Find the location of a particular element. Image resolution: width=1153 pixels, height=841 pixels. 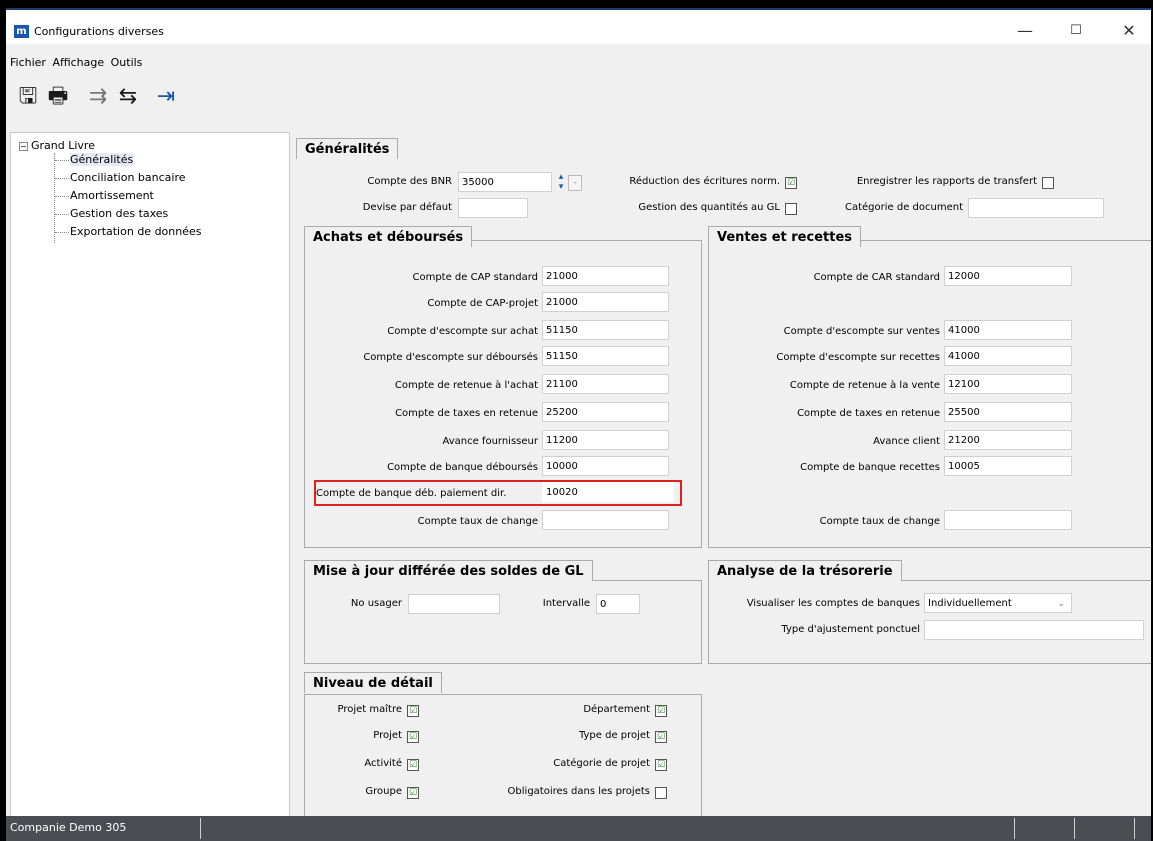

window-title: Configurations diverses is located at coordinates (99, 31).